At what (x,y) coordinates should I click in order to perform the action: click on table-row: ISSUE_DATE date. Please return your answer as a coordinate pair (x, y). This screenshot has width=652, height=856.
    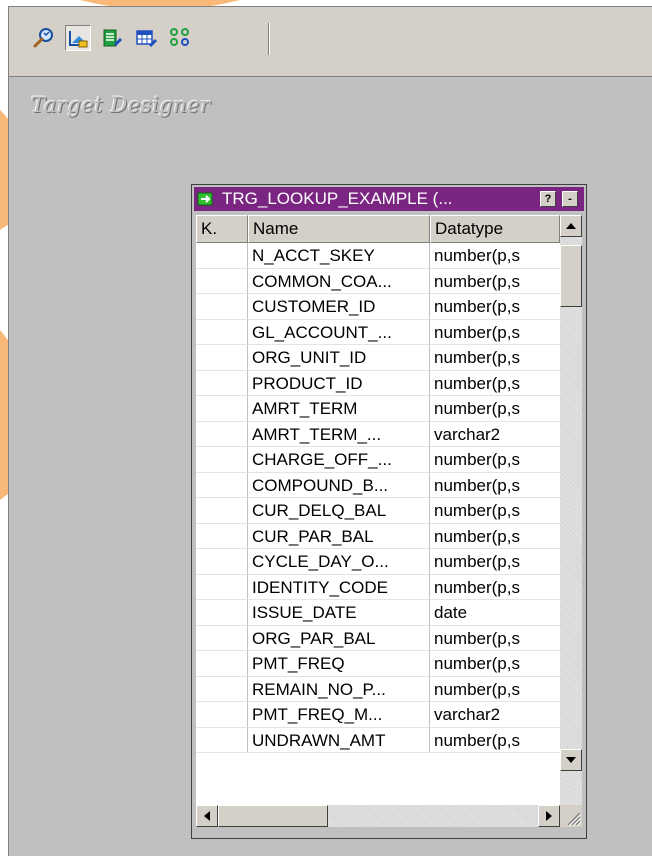
    Looking at the image, I should click on (378, 613).